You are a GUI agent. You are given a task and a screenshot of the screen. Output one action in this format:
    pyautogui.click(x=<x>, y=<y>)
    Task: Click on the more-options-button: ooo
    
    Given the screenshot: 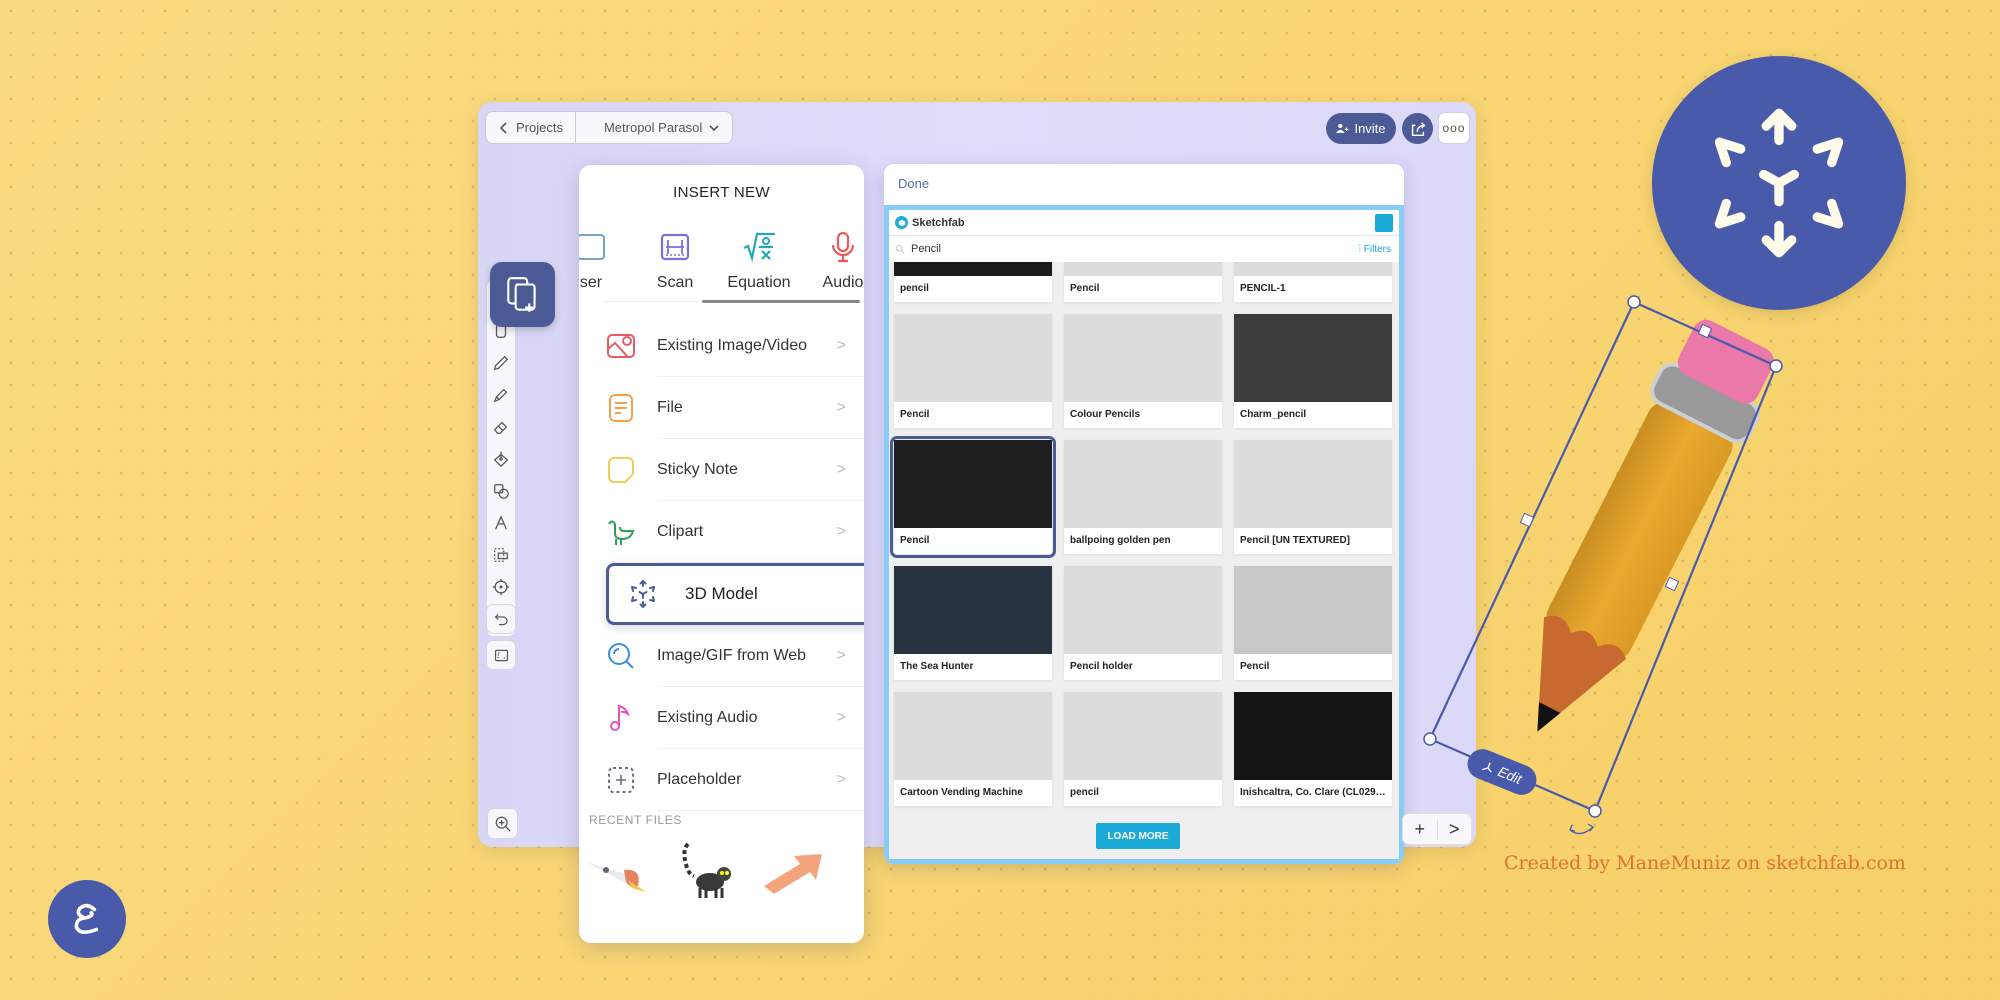 What is the action you would take?
    pyautogui.click(x=1454, y=128)
    